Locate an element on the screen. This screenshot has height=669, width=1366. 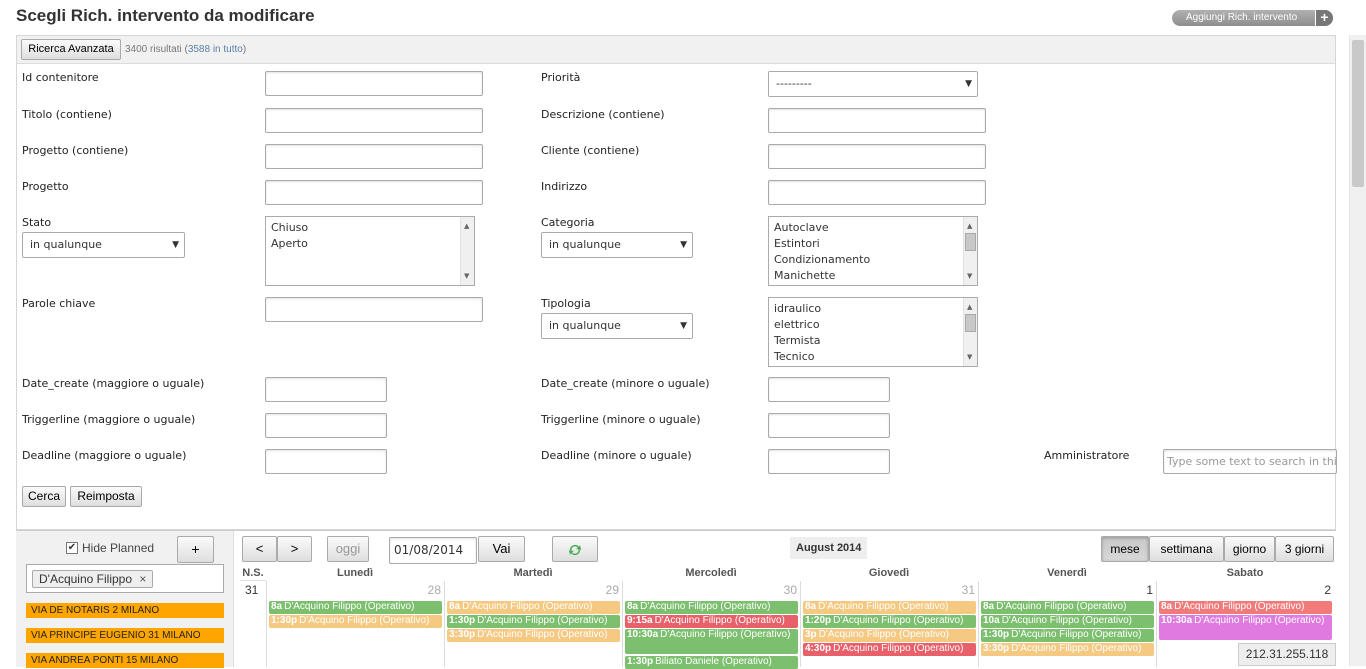
calendar-event: 10a D'Acquino Filippo (Operativo) is located at coordinates (1067, 621).